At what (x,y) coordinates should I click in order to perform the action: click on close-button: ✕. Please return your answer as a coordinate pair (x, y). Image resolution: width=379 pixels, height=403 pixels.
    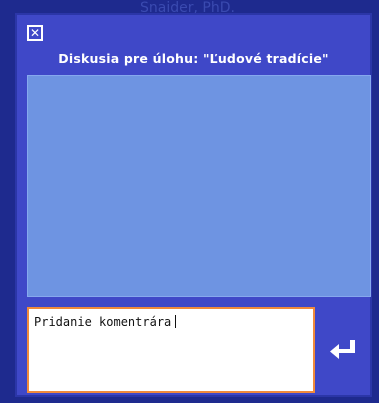
    Looking at the image, I should click on (35, 33).